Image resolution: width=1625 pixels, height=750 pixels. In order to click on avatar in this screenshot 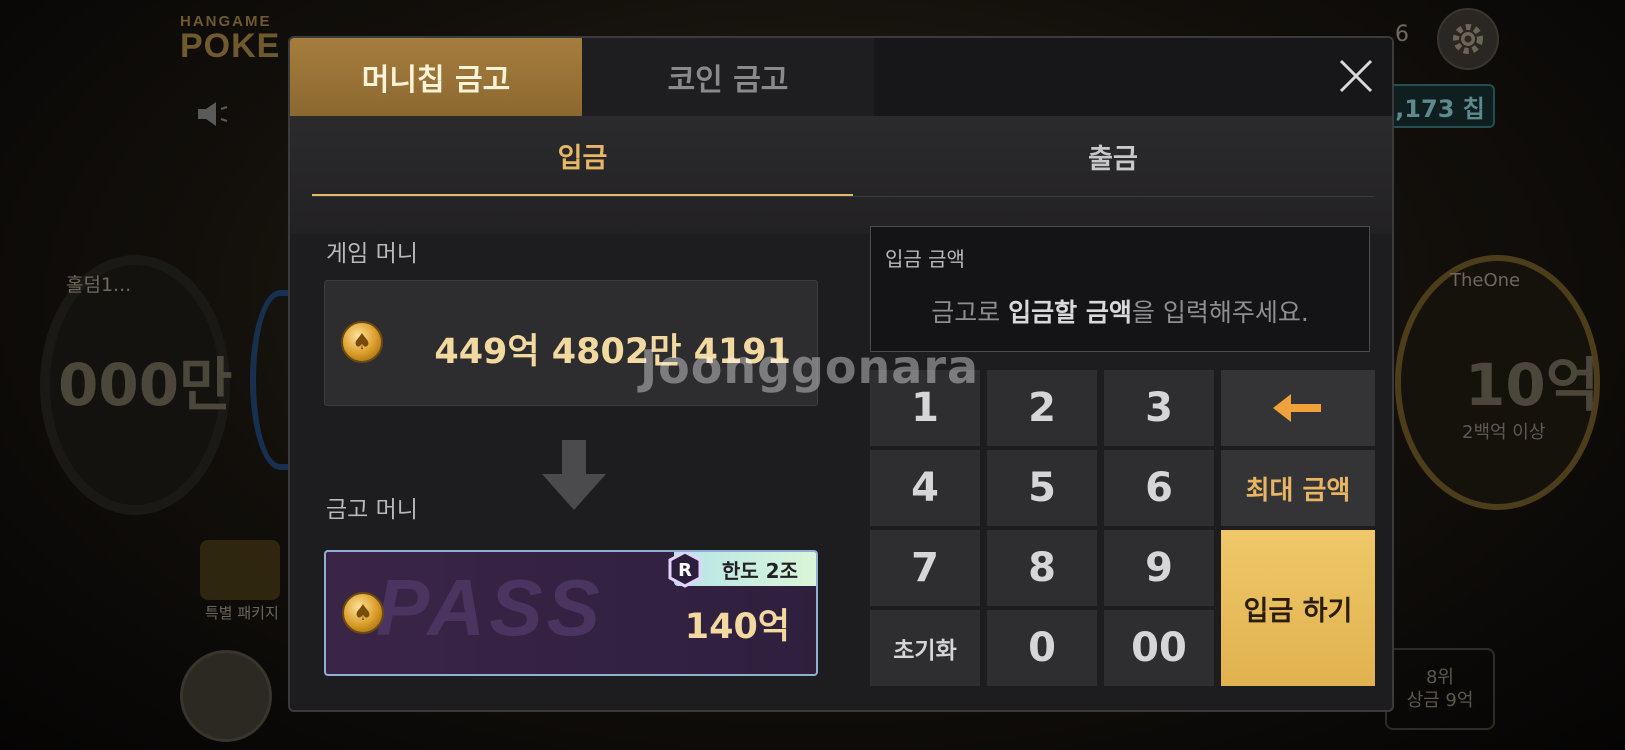, I will do `click(226, 696)`.